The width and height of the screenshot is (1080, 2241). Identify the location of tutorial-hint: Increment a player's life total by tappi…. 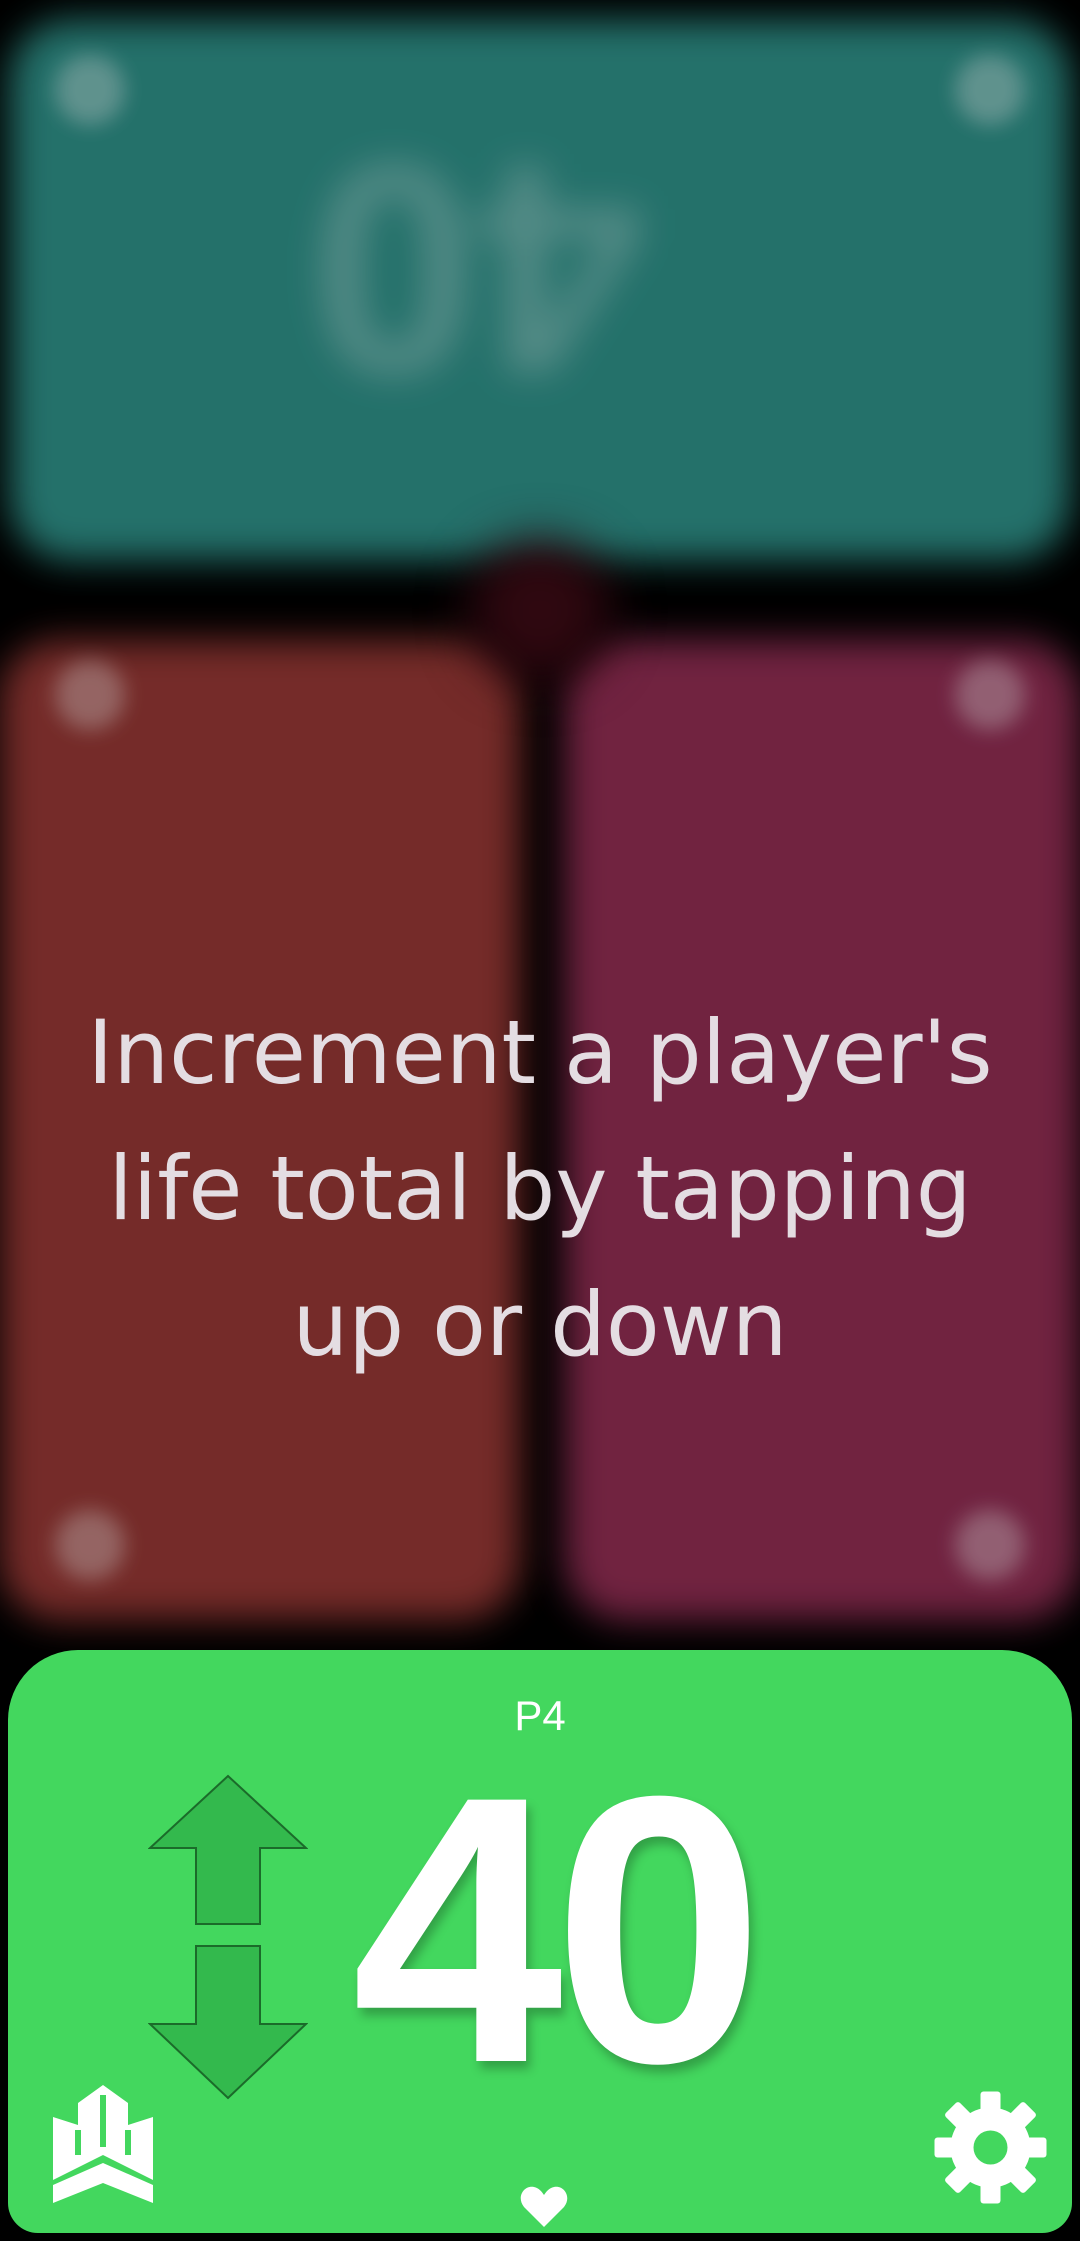
(540, 1188).